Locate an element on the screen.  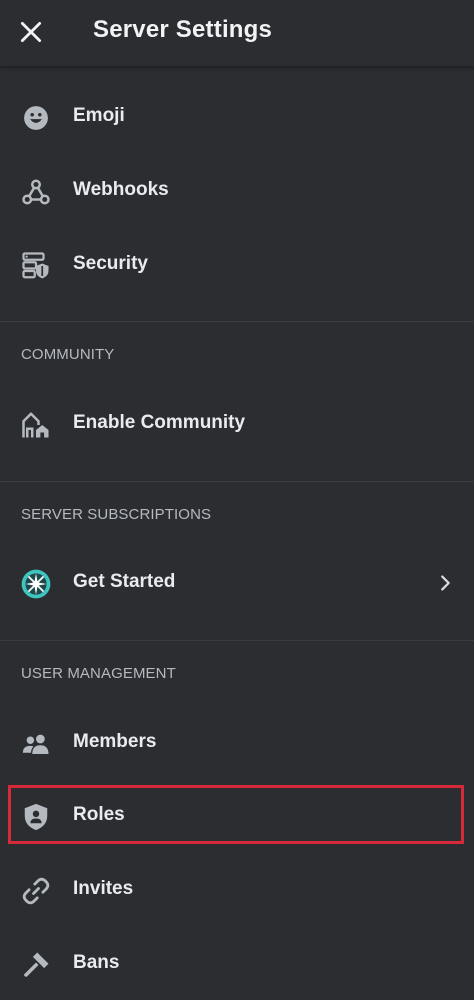
settings-item-label: Roles is located at coordinates (99, 814).